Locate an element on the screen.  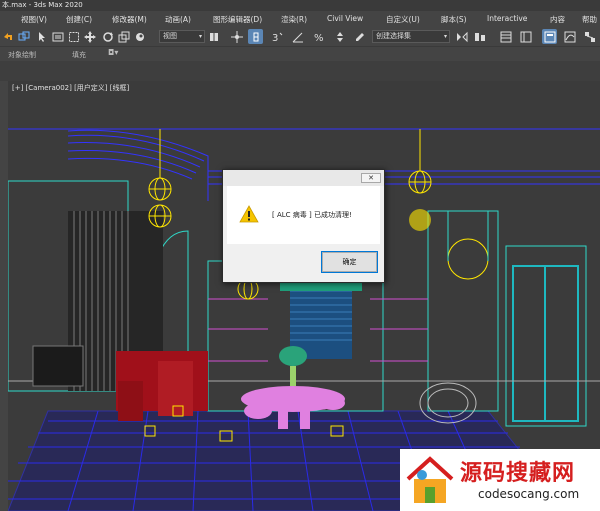
menu-view: 视图(V) is located at coordinates (34, 19).